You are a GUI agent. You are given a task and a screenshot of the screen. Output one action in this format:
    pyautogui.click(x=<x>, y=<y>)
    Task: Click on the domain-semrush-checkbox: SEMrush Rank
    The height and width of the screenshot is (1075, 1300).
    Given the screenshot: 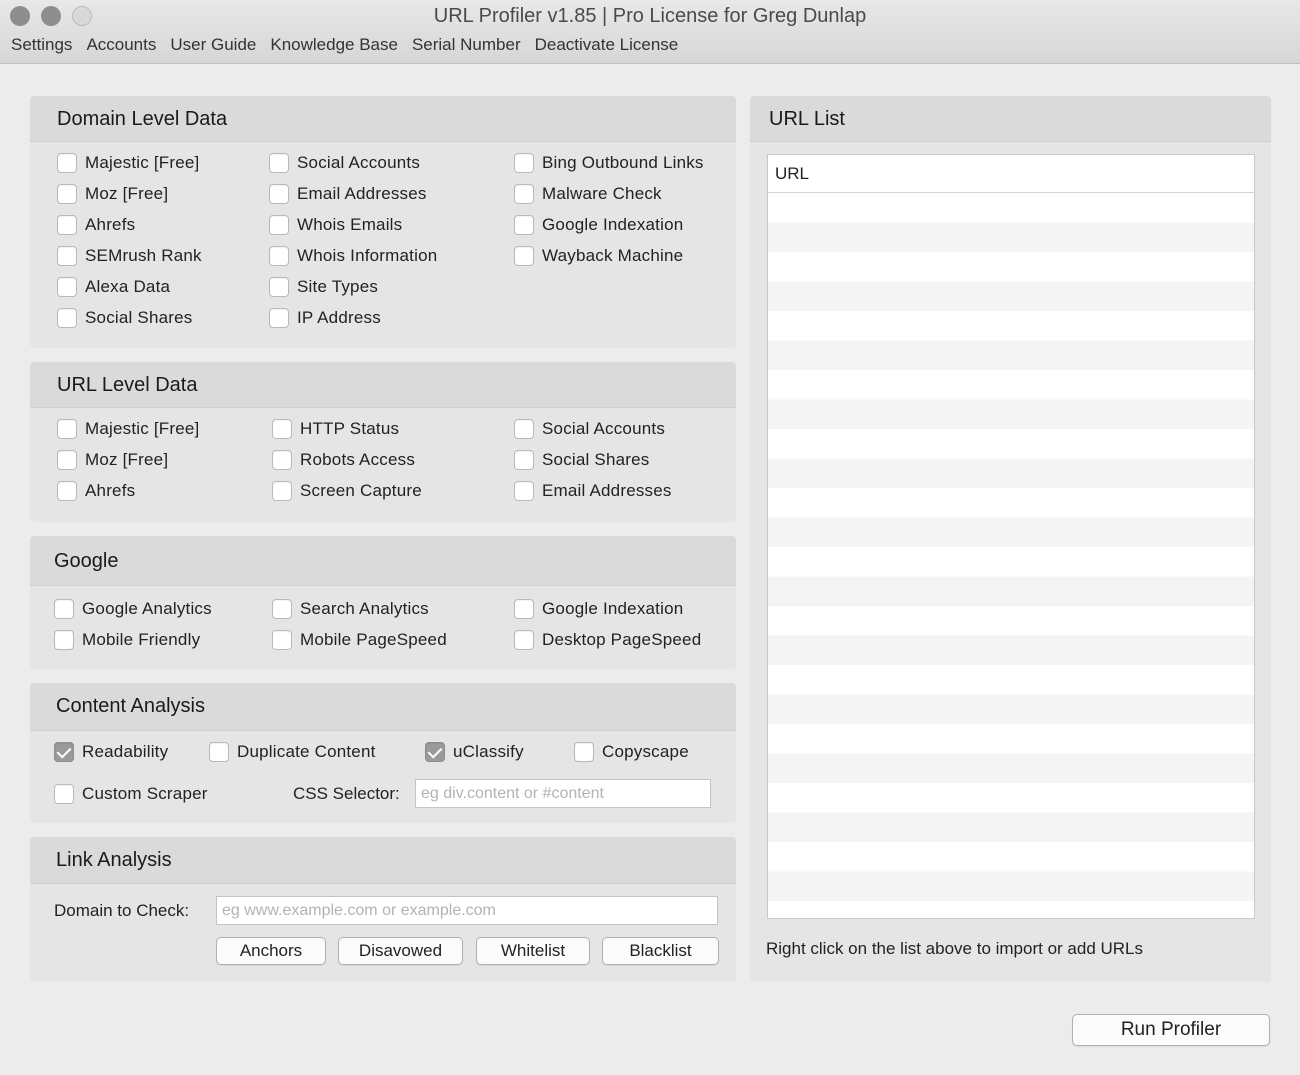 What is the action you would take?
    pyautogui.click(x=129, y=256)
    